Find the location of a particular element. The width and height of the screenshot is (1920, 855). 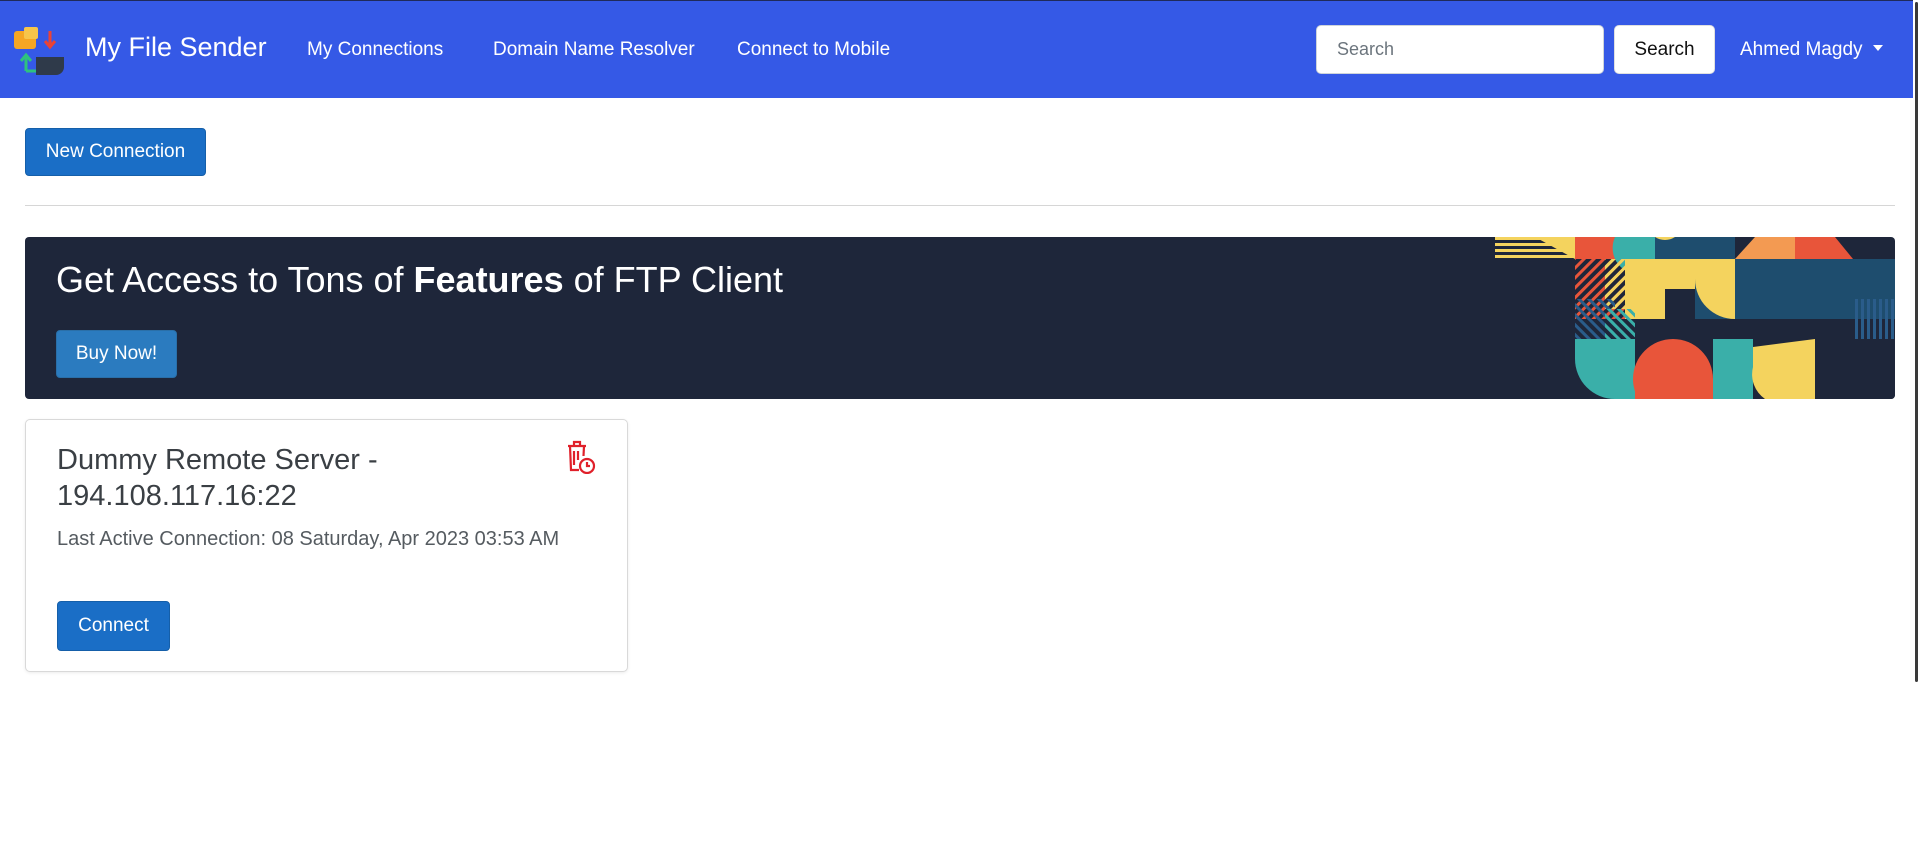

divider is located at coordinates (960, 205).